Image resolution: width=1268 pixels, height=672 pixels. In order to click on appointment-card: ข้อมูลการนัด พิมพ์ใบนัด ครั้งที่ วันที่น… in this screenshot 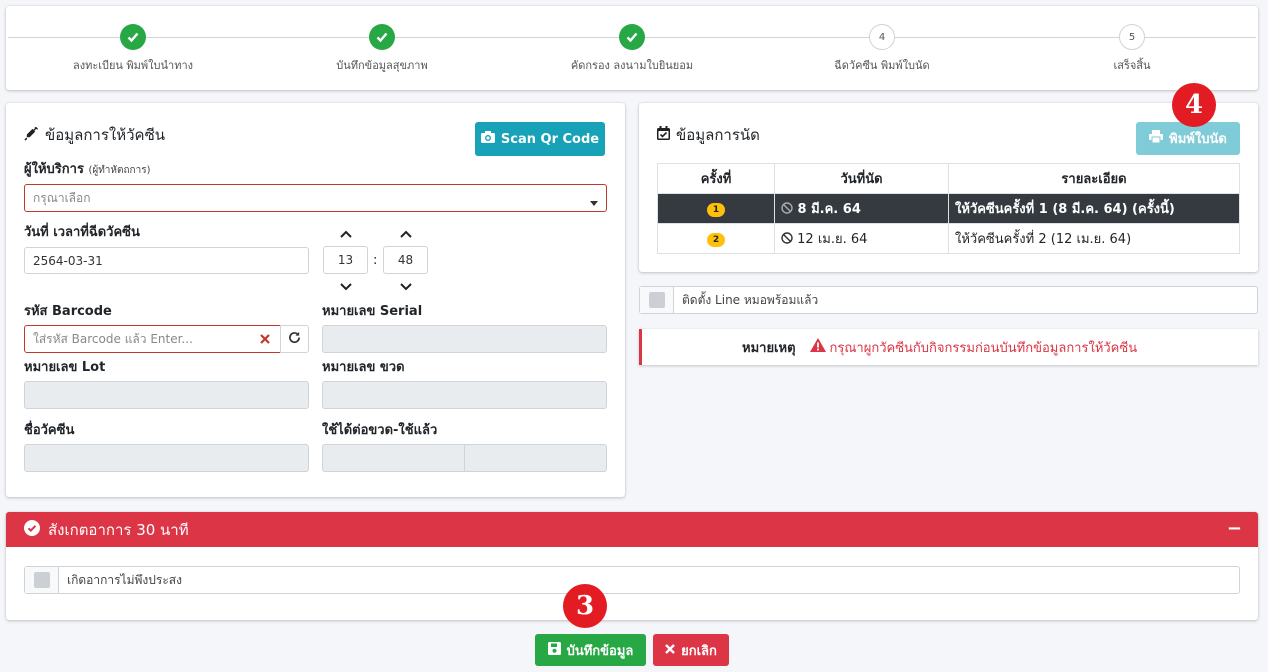, I will do `click(948, 187)`.